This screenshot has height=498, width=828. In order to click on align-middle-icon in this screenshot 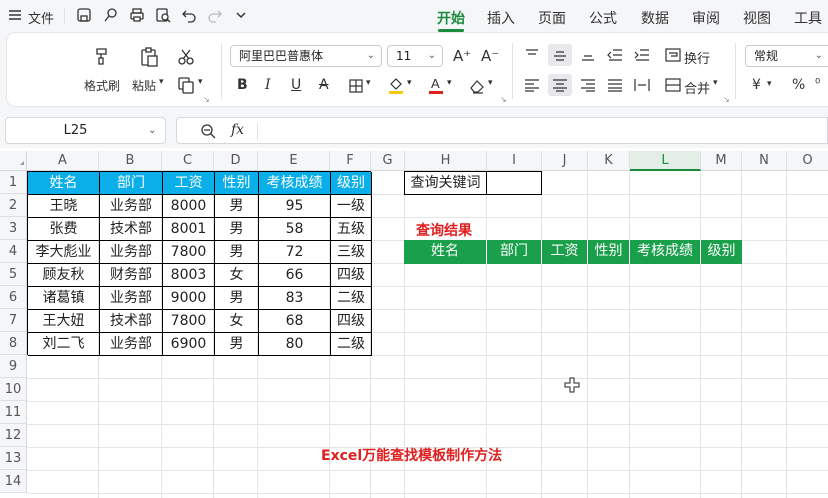, I will do `click(560, 55)`.